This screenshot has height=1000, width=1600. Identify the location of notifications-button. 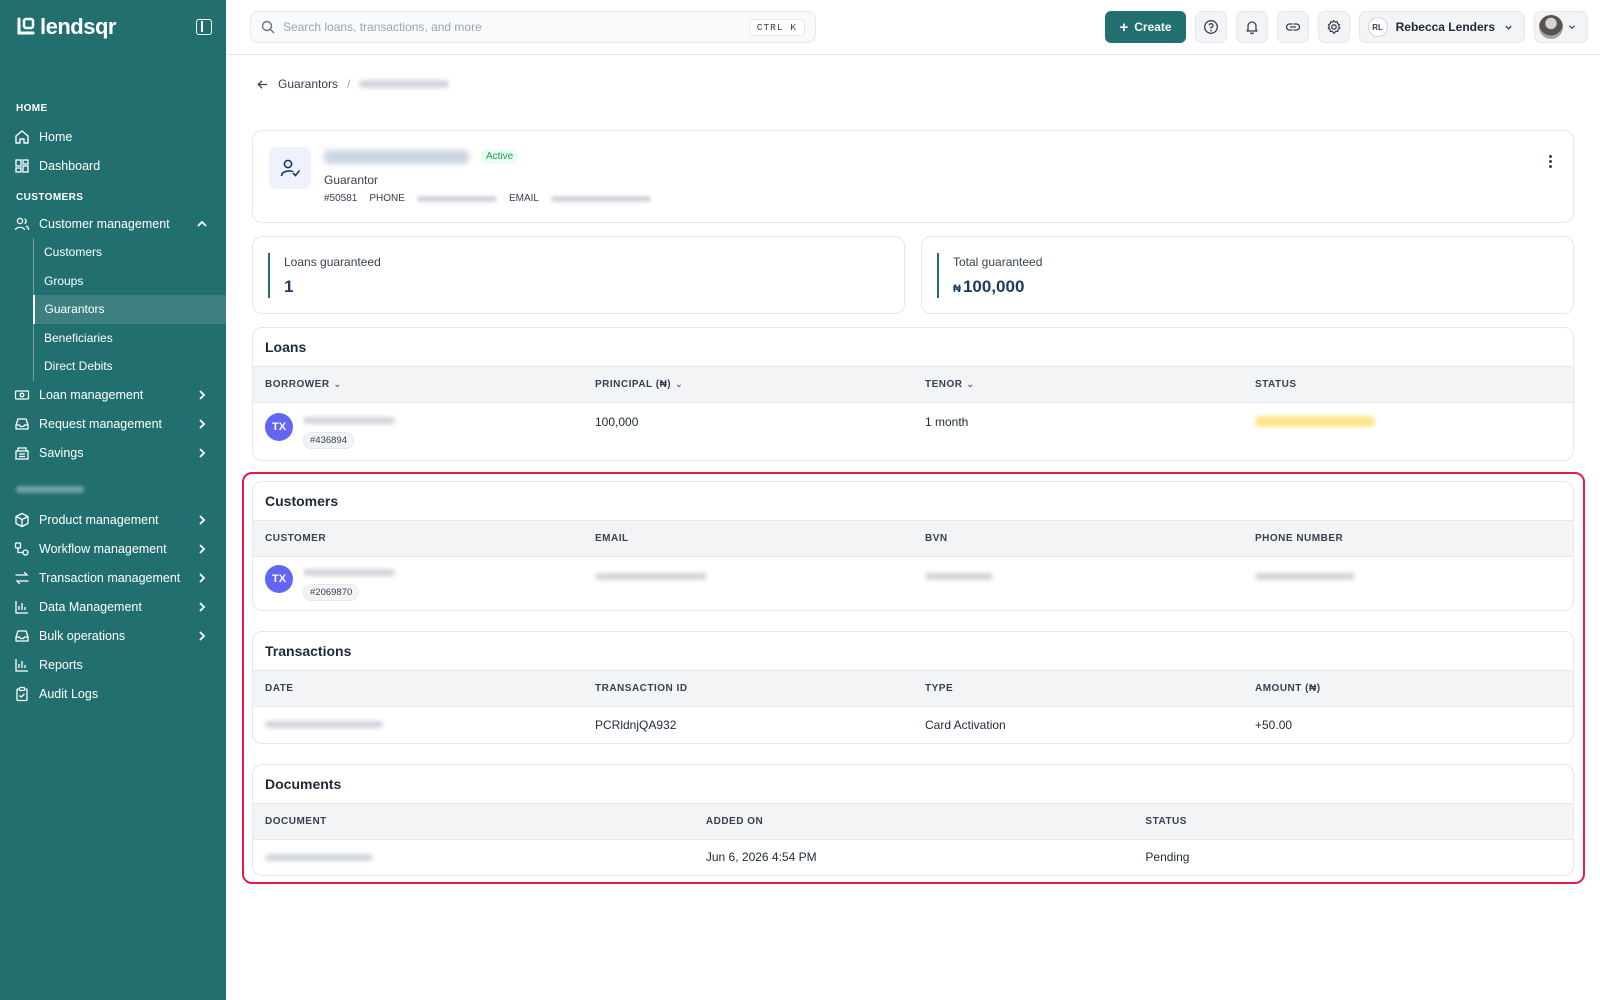
(1251, 27).